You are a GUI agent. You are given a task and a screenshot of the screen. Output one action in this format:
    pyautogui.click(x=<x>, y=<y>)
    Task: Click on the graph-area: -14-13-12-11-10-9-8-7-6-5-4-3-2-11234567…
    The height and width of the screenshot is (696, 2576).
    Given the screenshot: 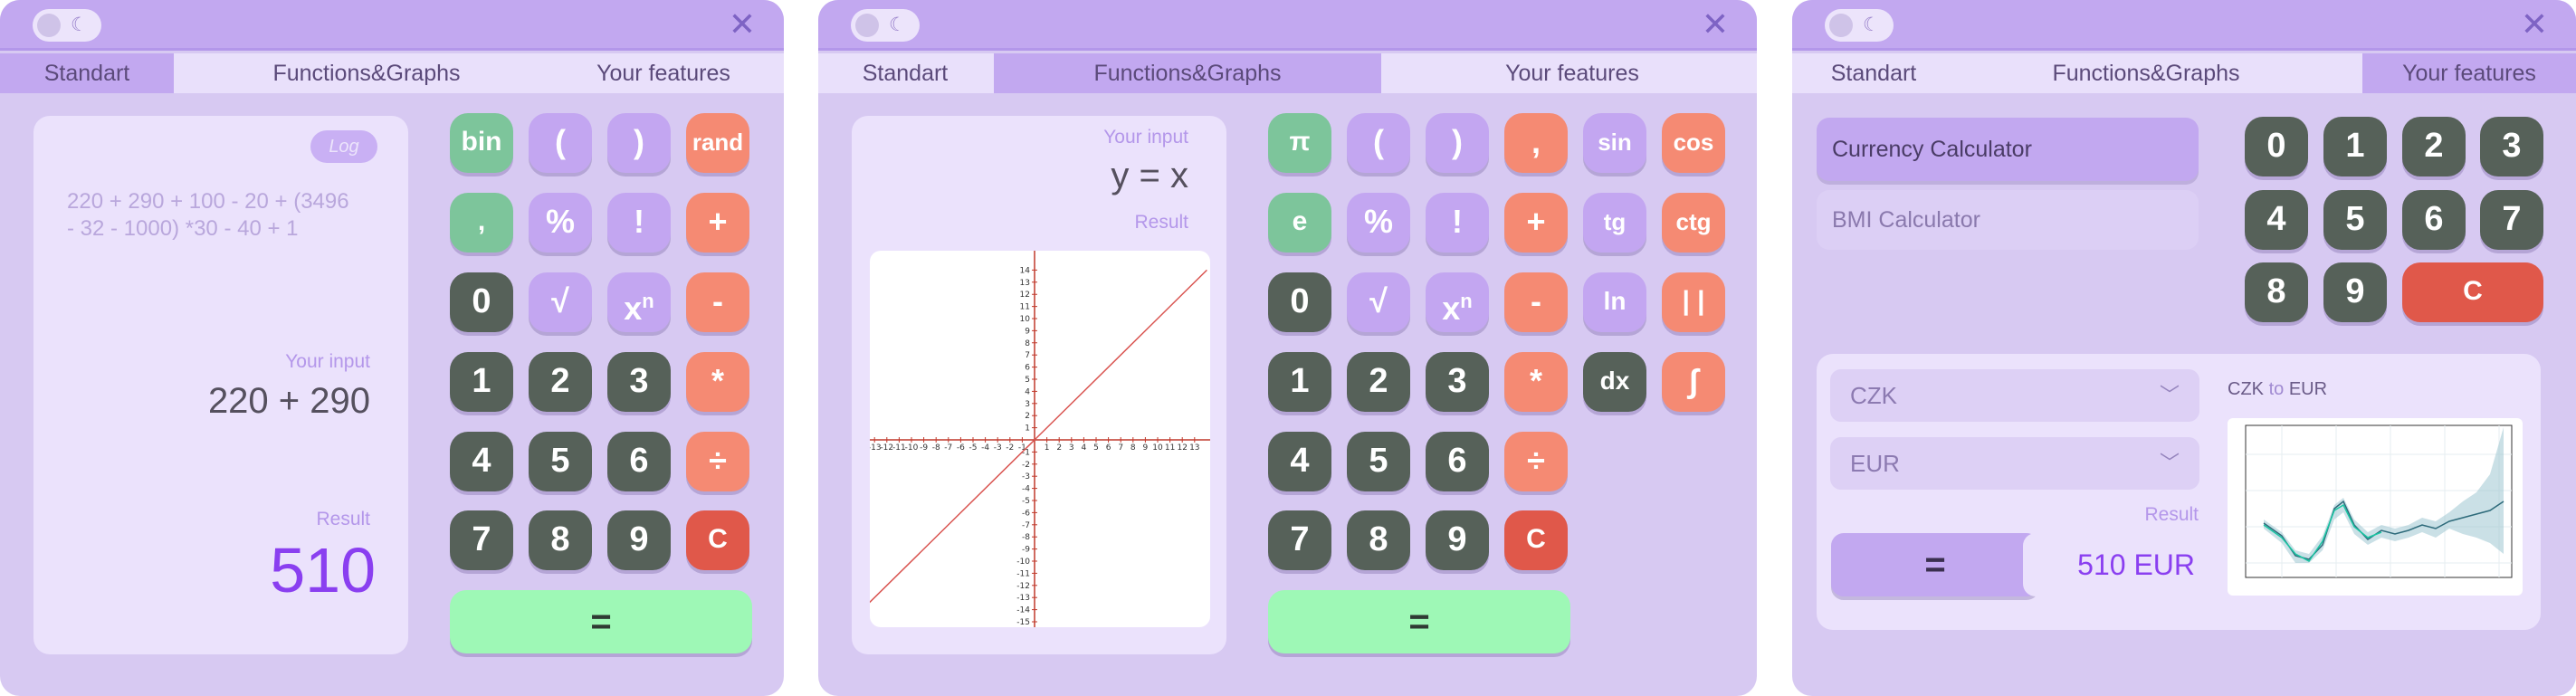 What is the action you would take?
    pyautogui.click(x=1040, y=439)
    